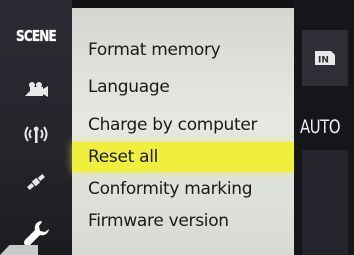 The width and height of the screenshot is (354, 255). What do you see at coordinates (320, 127) in the screenshot?
I see `shooting-mode-label: AUTO` at bounding box center [320, 127].